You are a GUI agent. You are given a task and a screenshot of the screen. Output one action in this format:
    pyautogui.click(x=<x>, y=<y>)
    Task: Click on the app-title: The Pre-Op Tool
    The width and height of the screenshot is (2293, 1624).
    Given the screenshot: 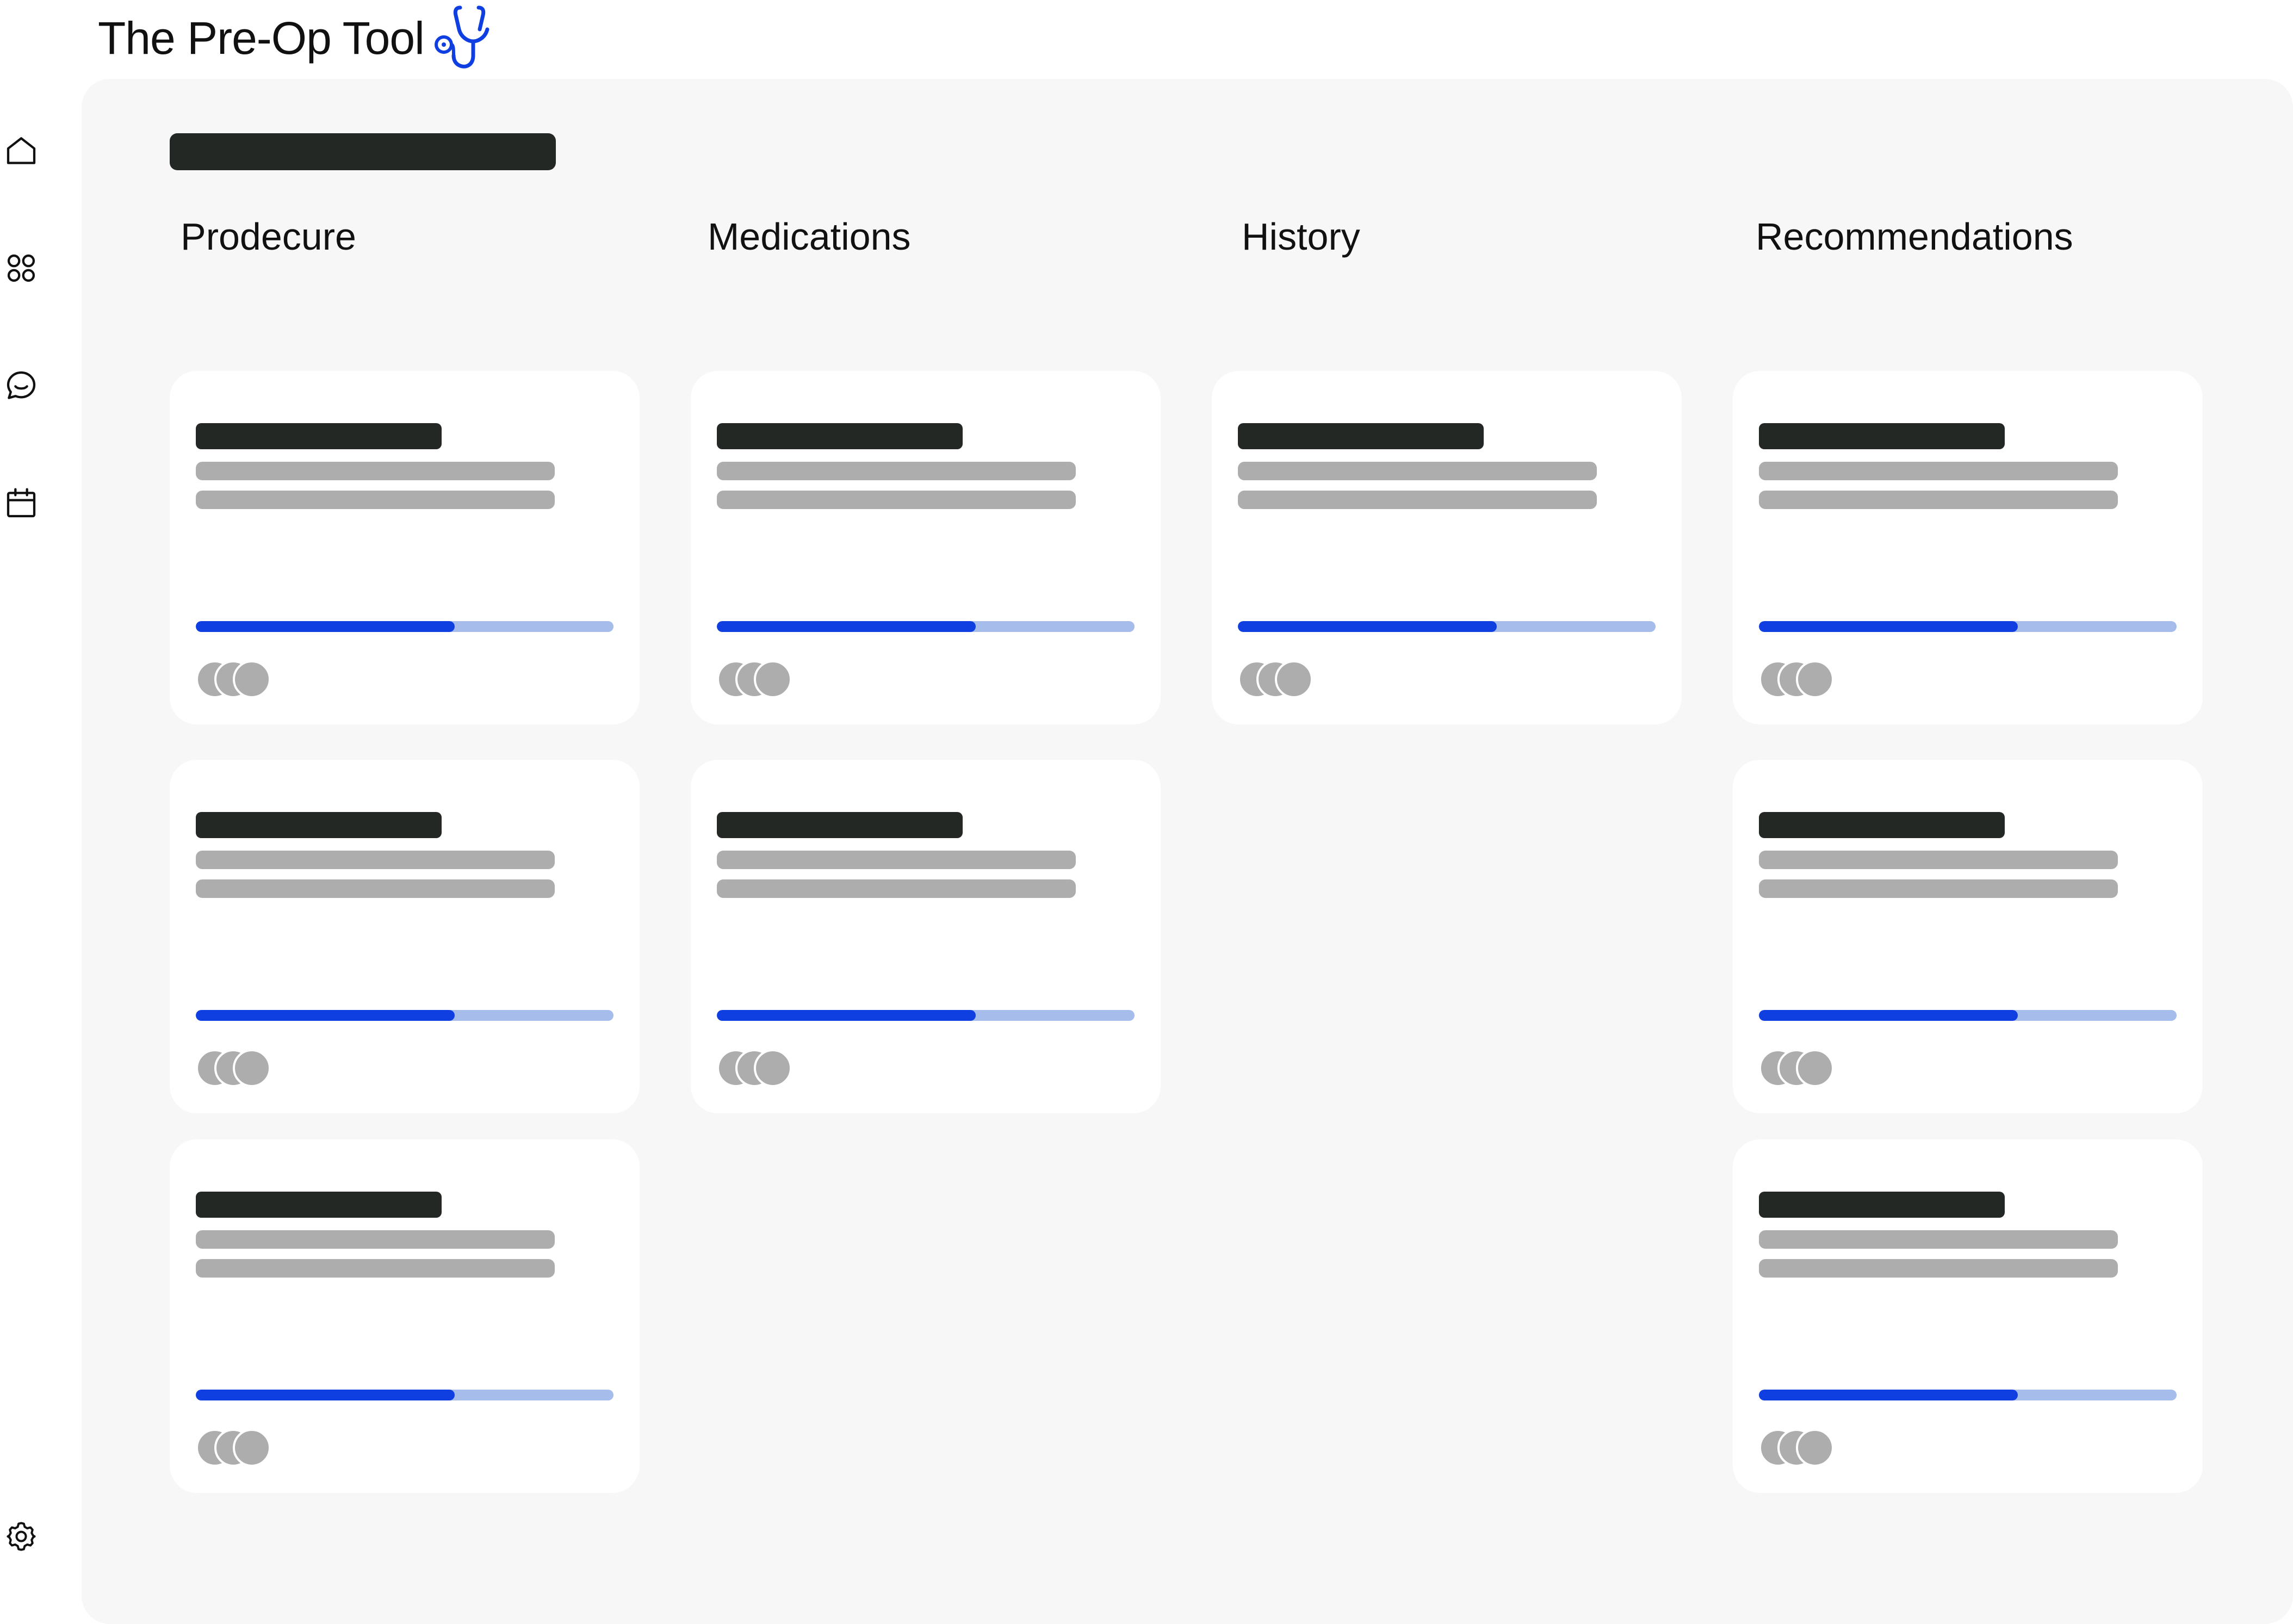 What is the action you would take?
    pyautogui.click(x=261, y=38)
    